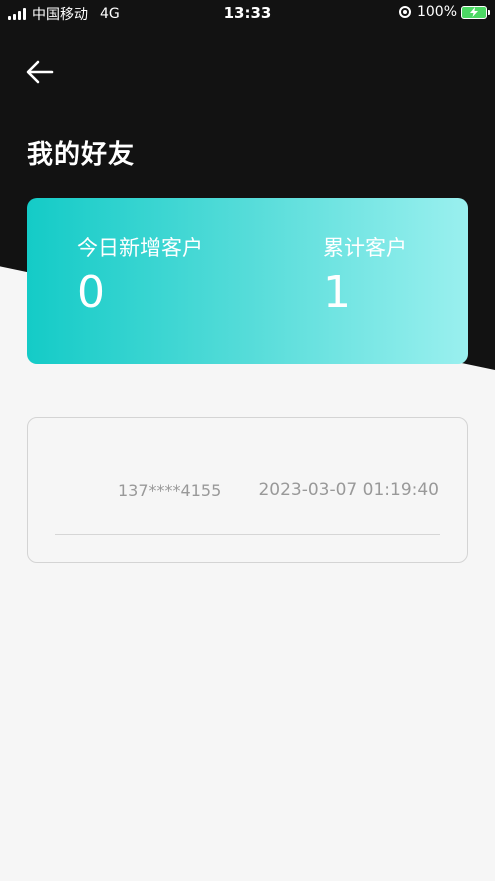 The width and height of the screenshot is (495, 881). Describe the element at coordinates (247, 534) in the screenshot. I see `divider` at that location.